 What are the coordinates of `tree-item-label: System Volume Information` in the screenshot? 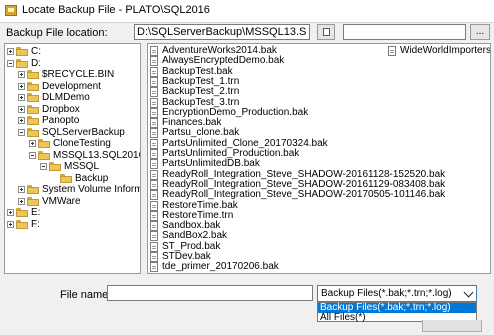 It's located at (91, 189).